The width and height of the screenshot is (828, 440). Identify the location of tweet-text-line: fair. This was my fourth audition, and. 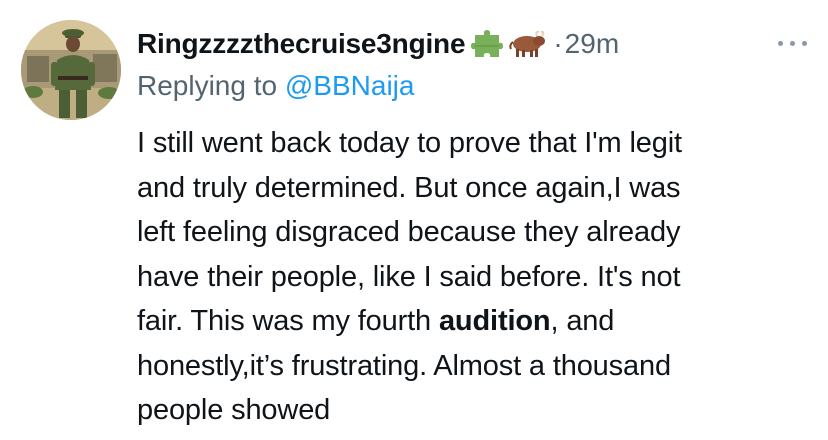
(477, 321).